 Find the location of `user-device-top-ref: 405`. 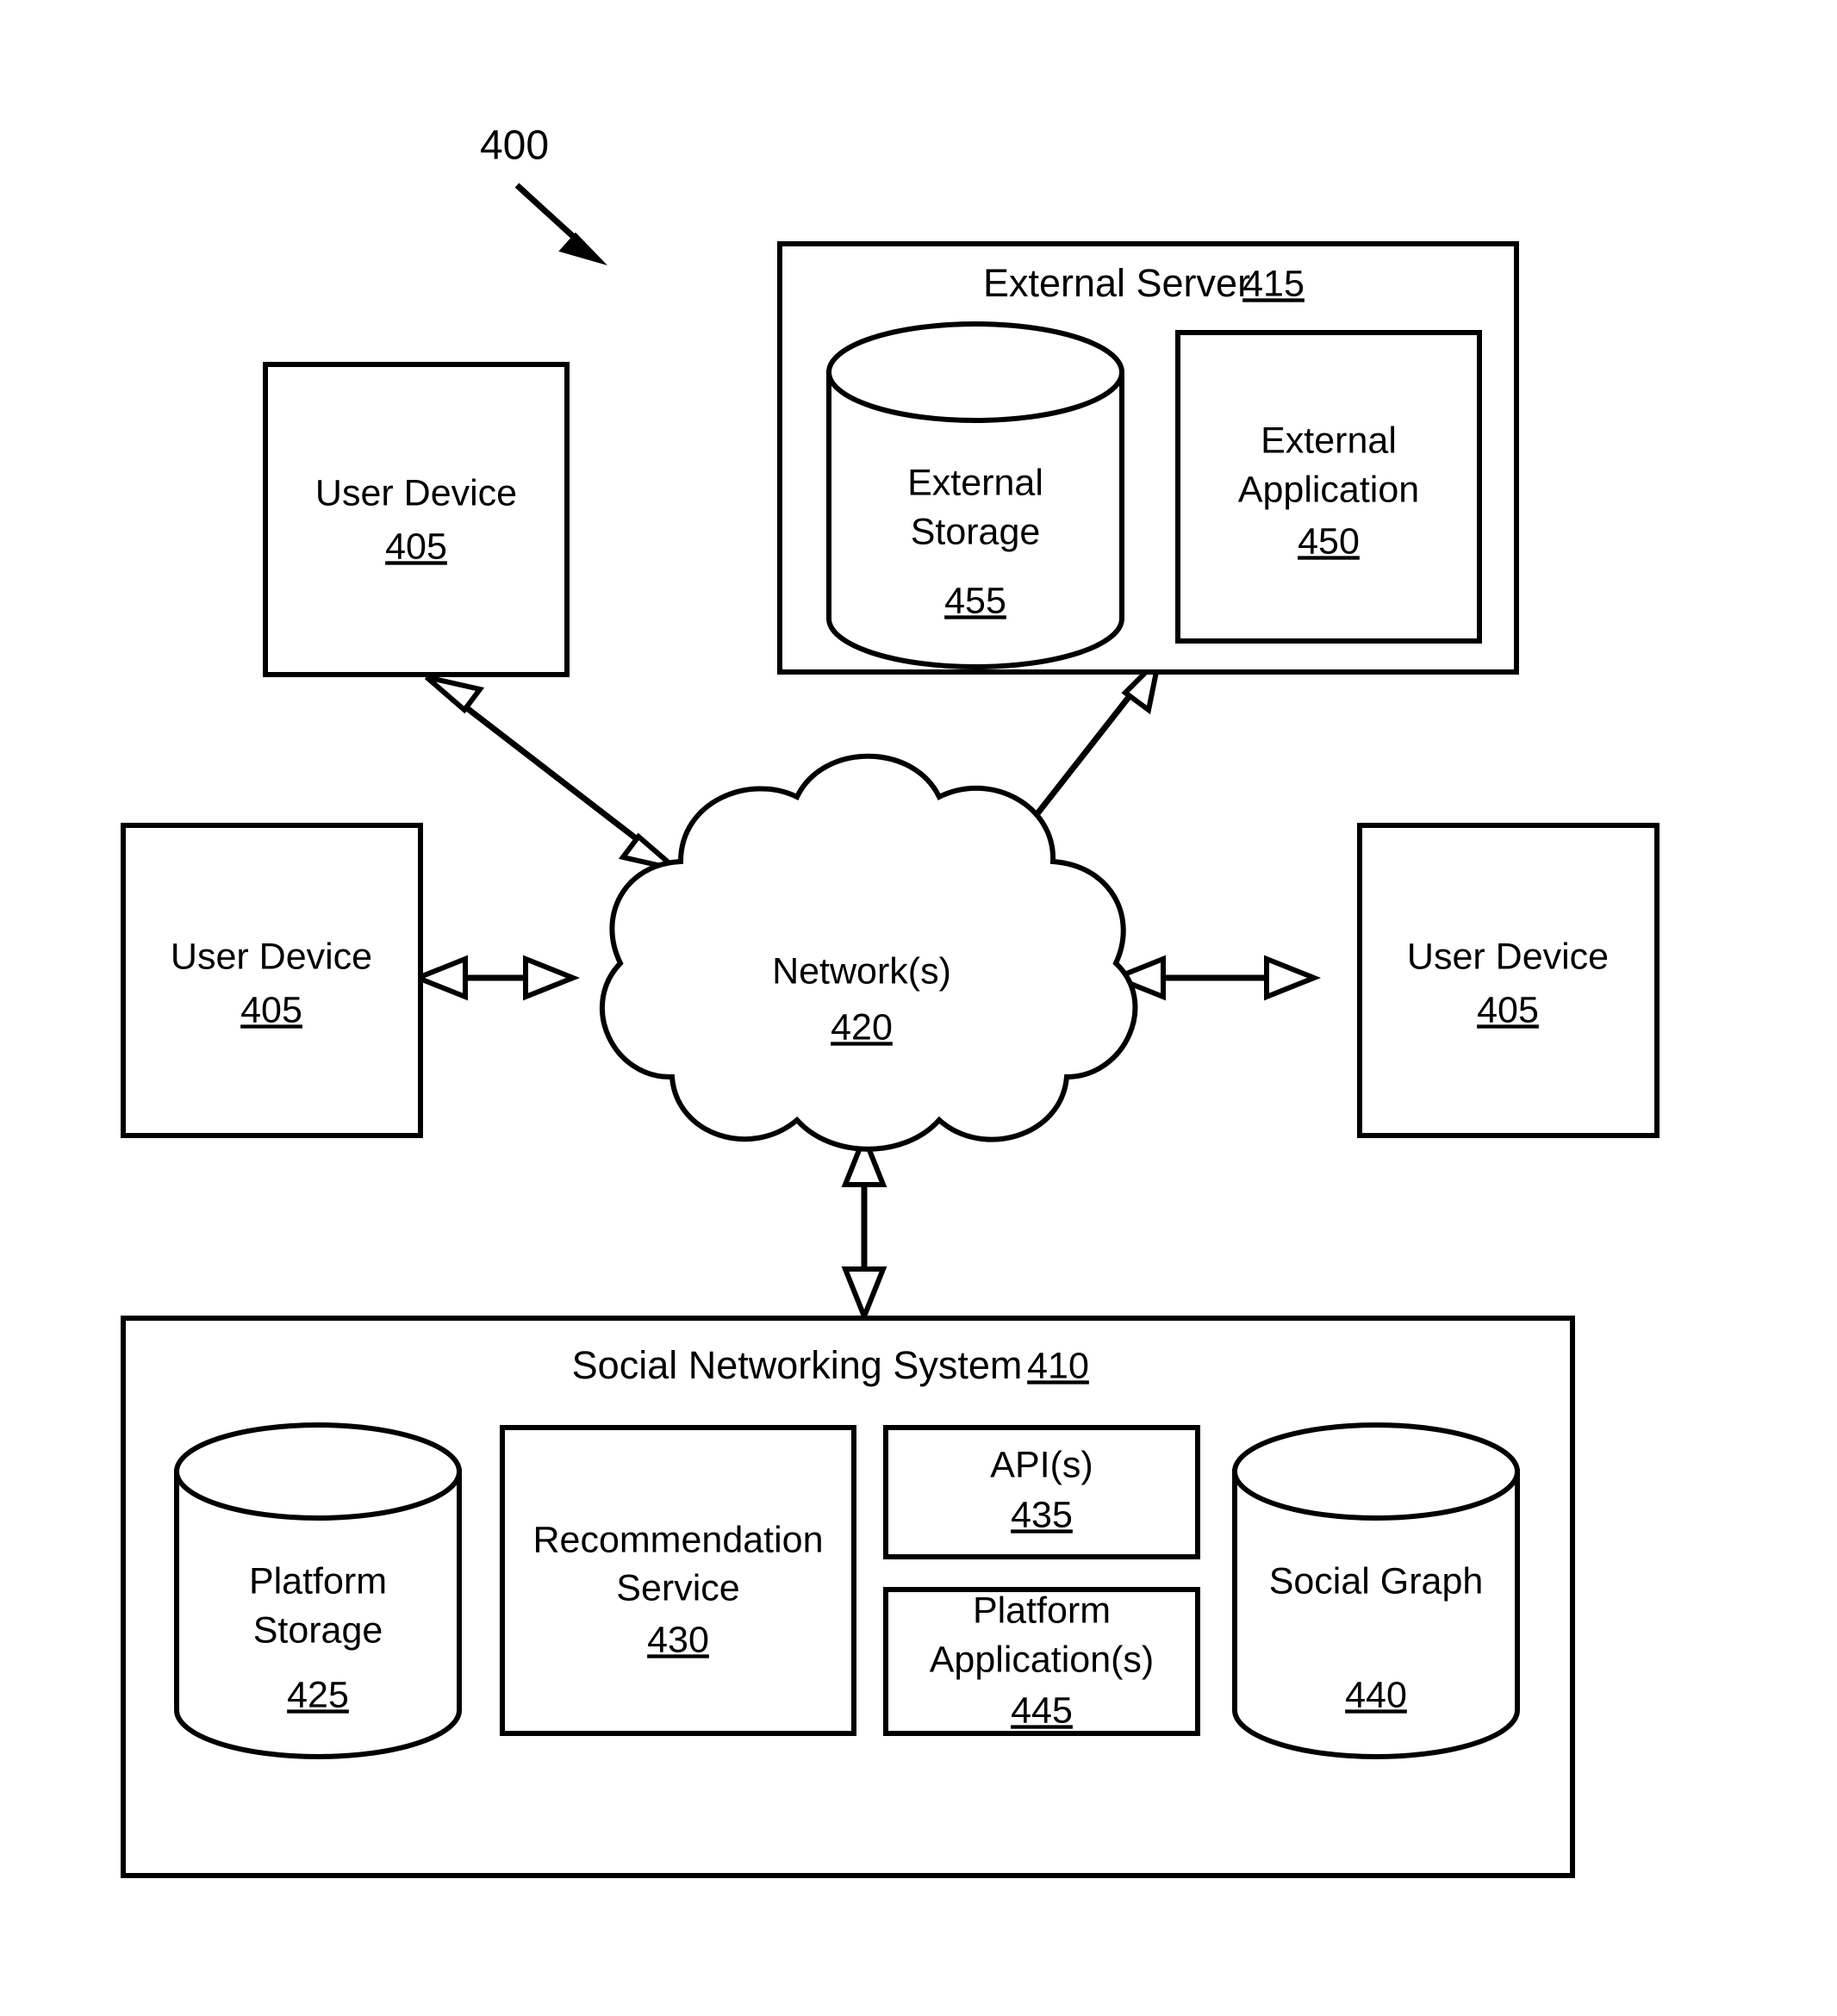

user-device-top-ref: 405 is located at coordinates (416, 547).